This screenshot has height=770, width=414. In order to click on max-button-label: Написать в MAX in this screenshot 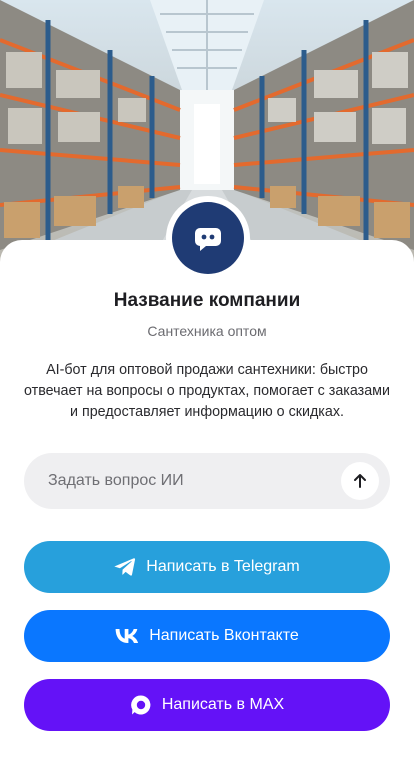, I will do `click(223, 704)`.